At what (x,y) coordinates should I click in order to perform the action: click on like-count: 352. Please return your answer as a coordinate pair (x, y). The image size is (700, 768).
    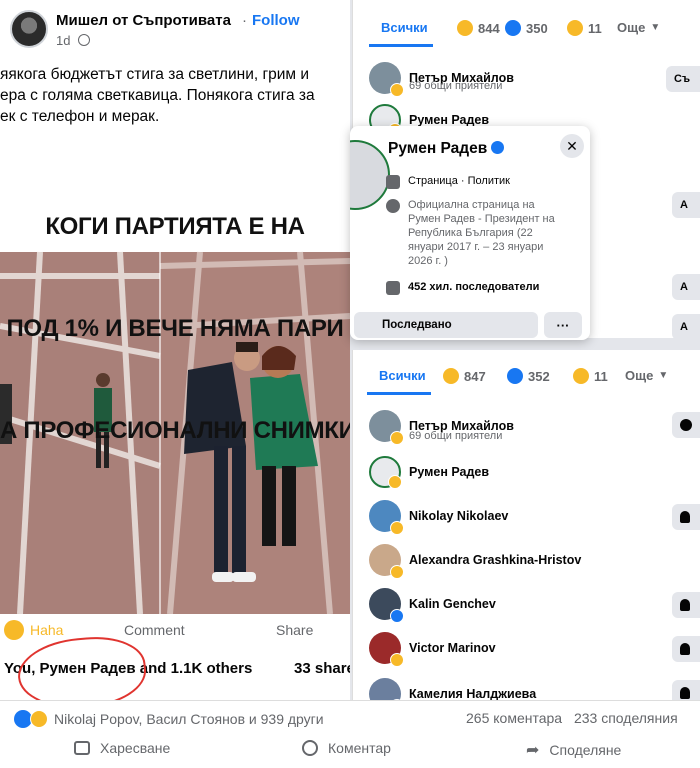
    Looking at the image, I should click on (539, 376).